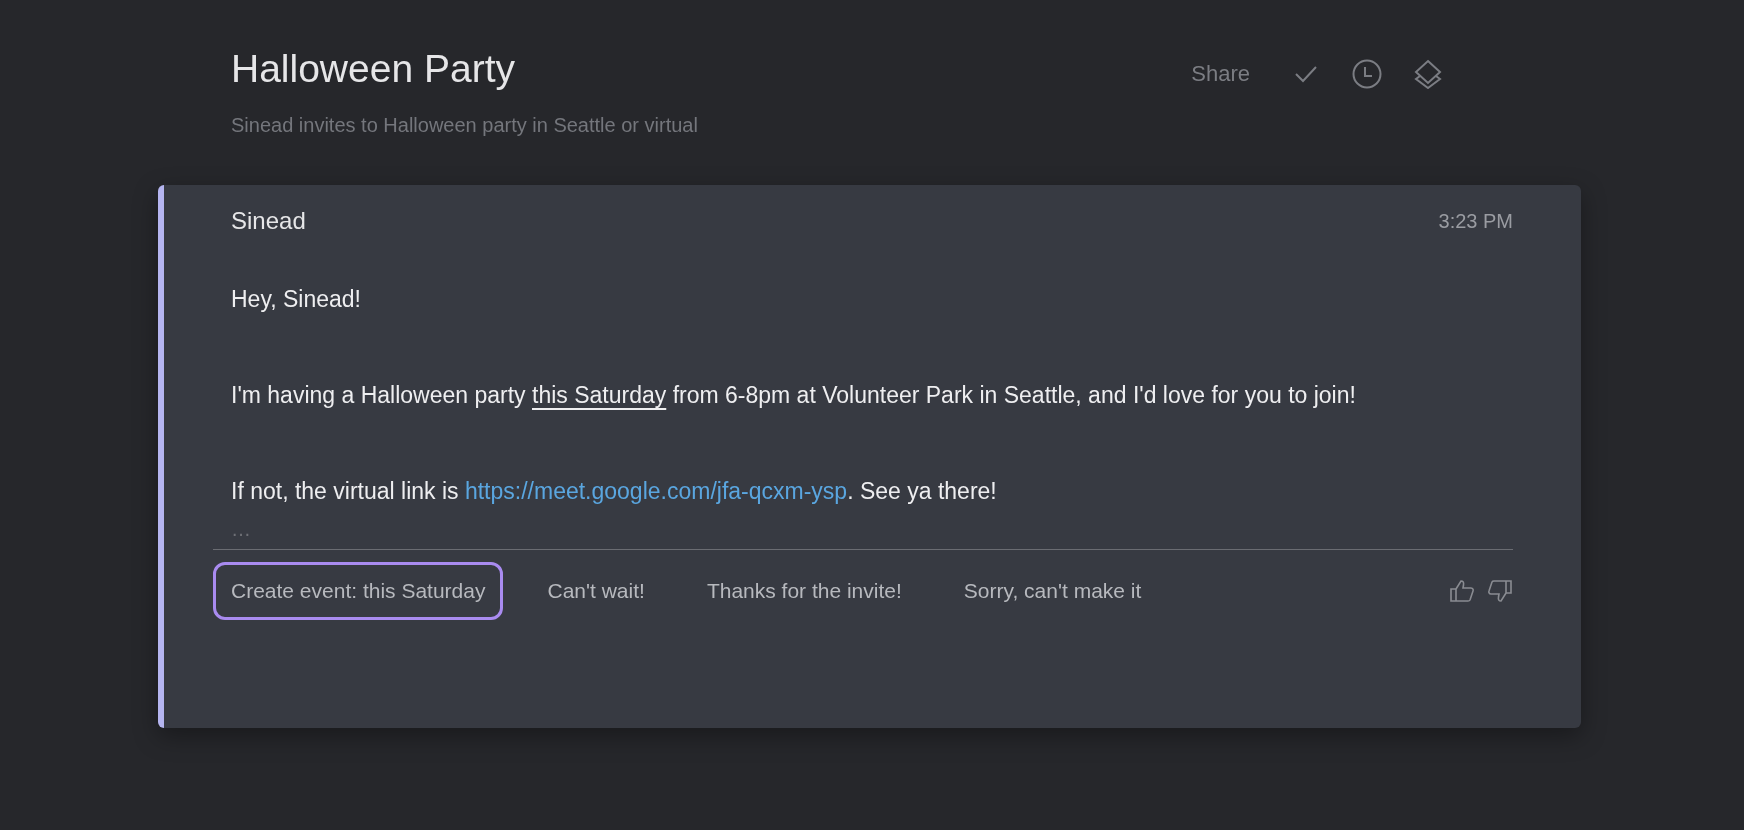 Image resolution: width=1744 pixels, height=830 pixels. Describe the element at coordinates (296, 299) in the screenshot. I see `message-paragraph: Hey, Sinead!` at that location.